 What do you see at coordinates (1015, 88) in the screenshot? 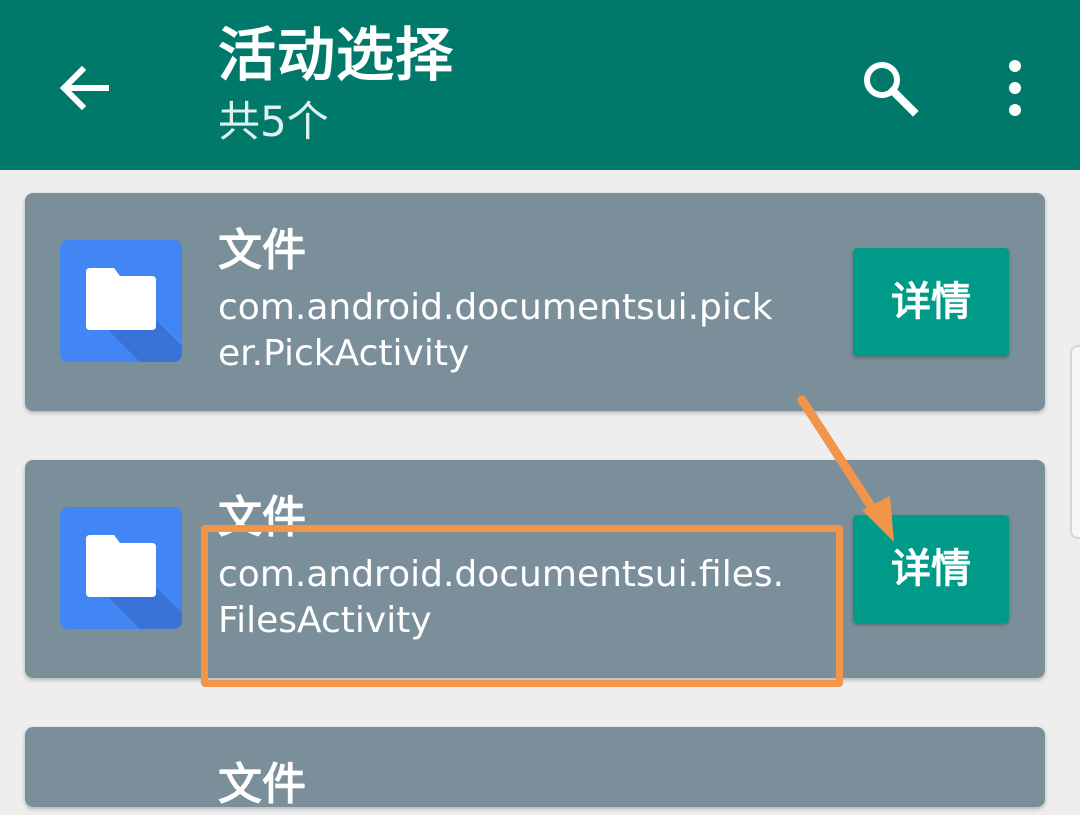
I see `more-vert-icon` at bounding box center [1015, 88].